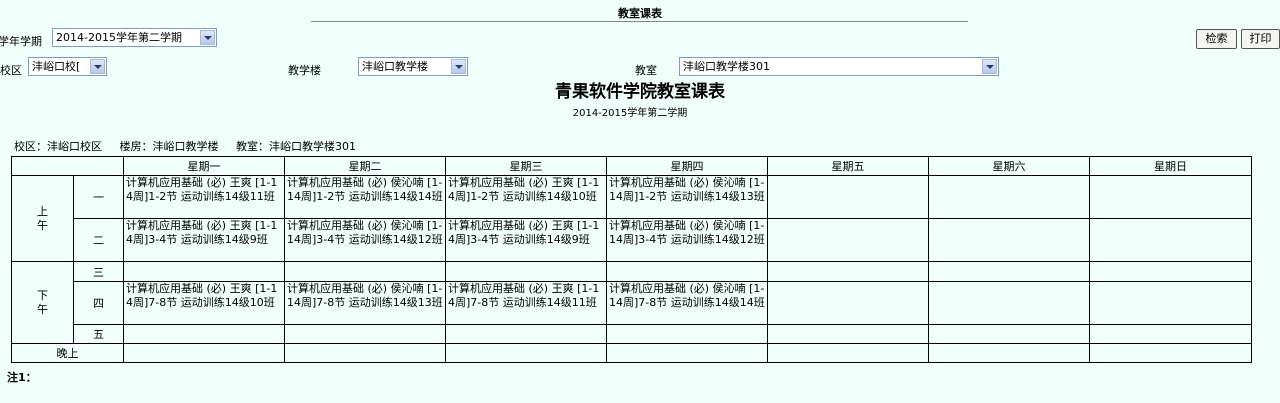  I want to click on day-header: 星期一, so click(204, 166).